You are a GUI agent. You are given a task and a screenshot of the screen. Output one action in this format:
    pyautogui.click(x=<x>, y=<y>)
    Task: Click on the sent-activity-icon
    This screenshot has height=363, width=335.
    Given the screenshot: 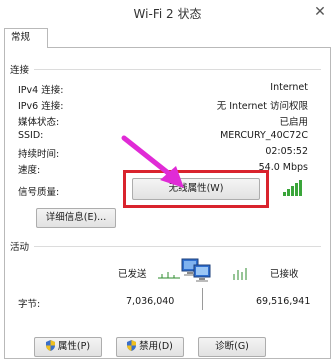 What is the action you would take?
    pyautogui.click(x=169, y=275)
    